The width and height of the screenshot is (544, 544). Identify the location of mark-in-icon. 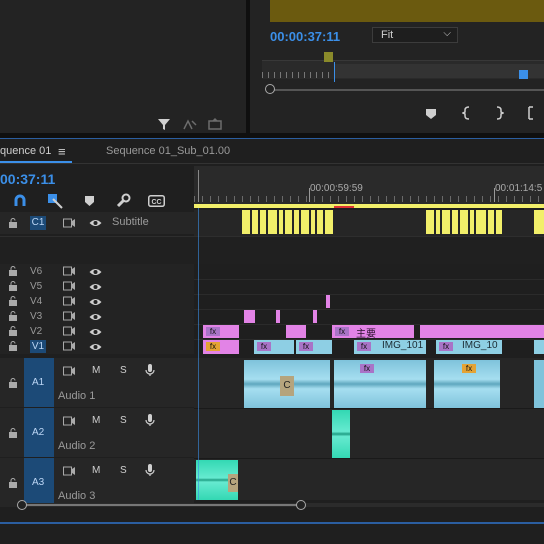
(467, 113).